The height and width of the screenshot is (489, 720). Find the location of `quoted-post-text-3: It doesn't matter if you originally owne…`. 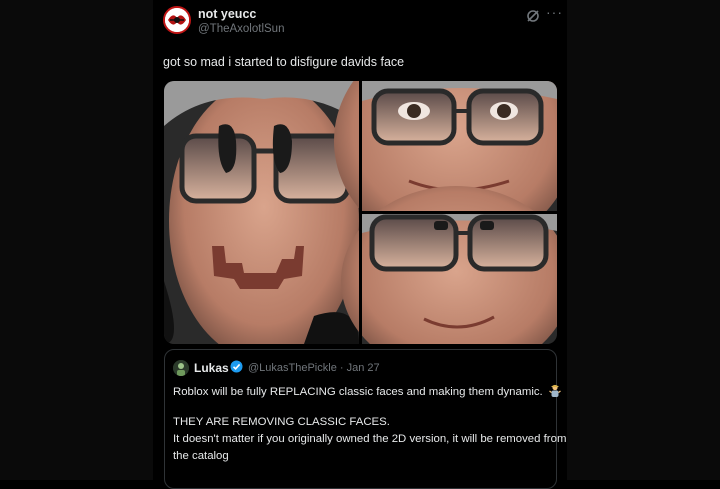

quoted-post-text-3: It doesn't matter if you originally owne… is located at coordinates (370, 439).